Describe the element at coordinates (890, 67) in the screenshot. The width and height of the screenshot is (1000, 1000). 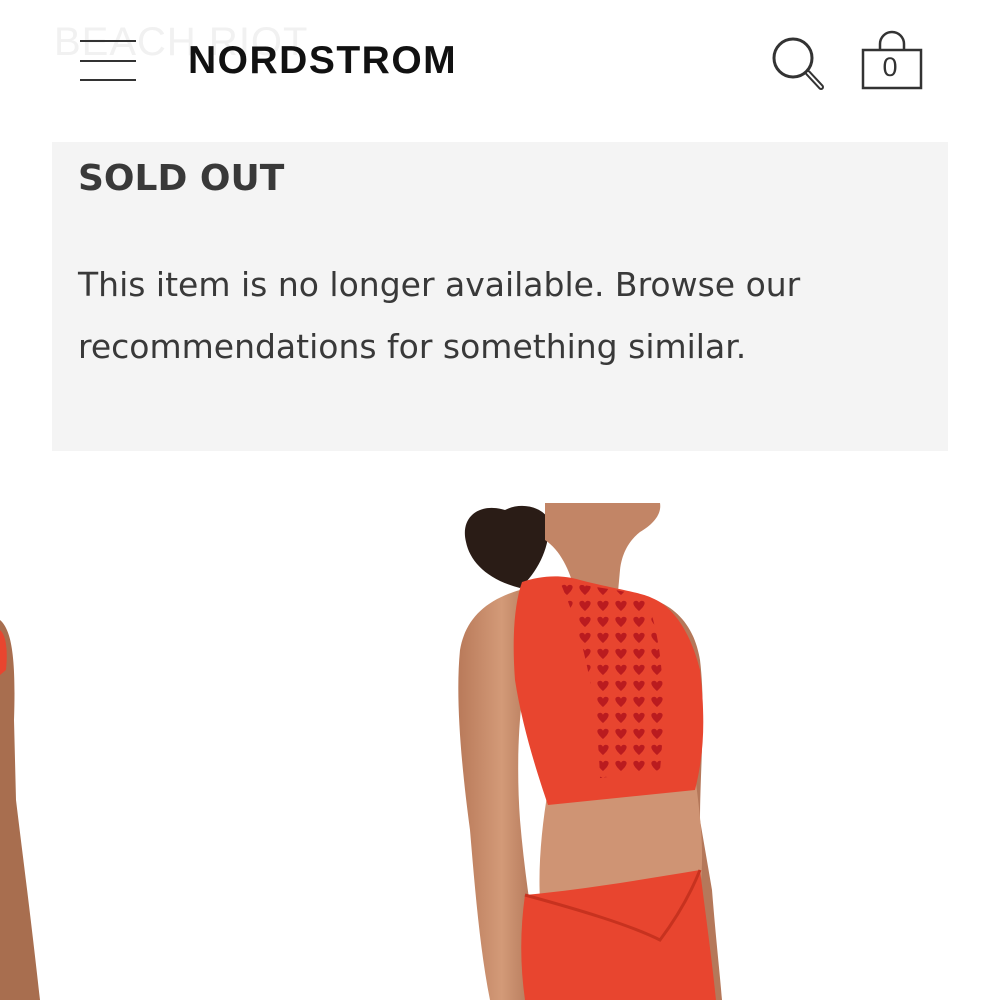
I see `bag-count: 0` at that location.